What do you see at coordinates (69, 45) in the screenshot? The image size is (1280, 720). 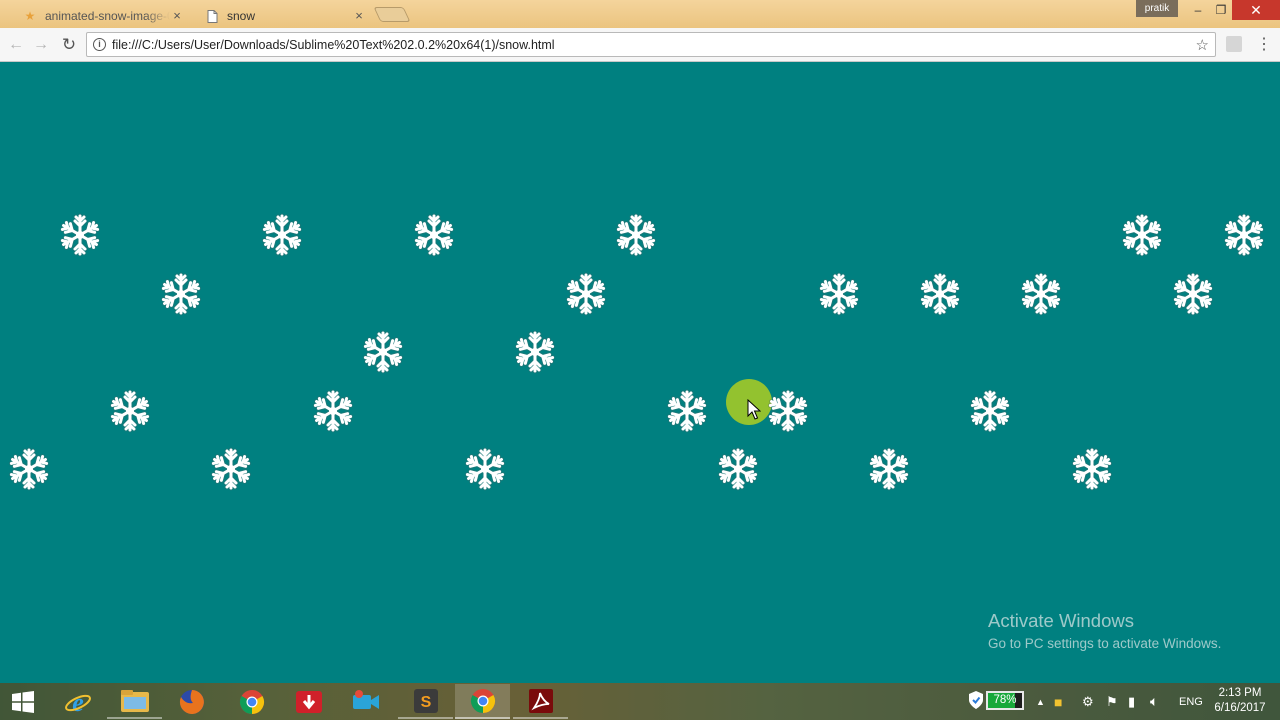 I see `reload-icon: ↻` at bounding box center [69, 45].